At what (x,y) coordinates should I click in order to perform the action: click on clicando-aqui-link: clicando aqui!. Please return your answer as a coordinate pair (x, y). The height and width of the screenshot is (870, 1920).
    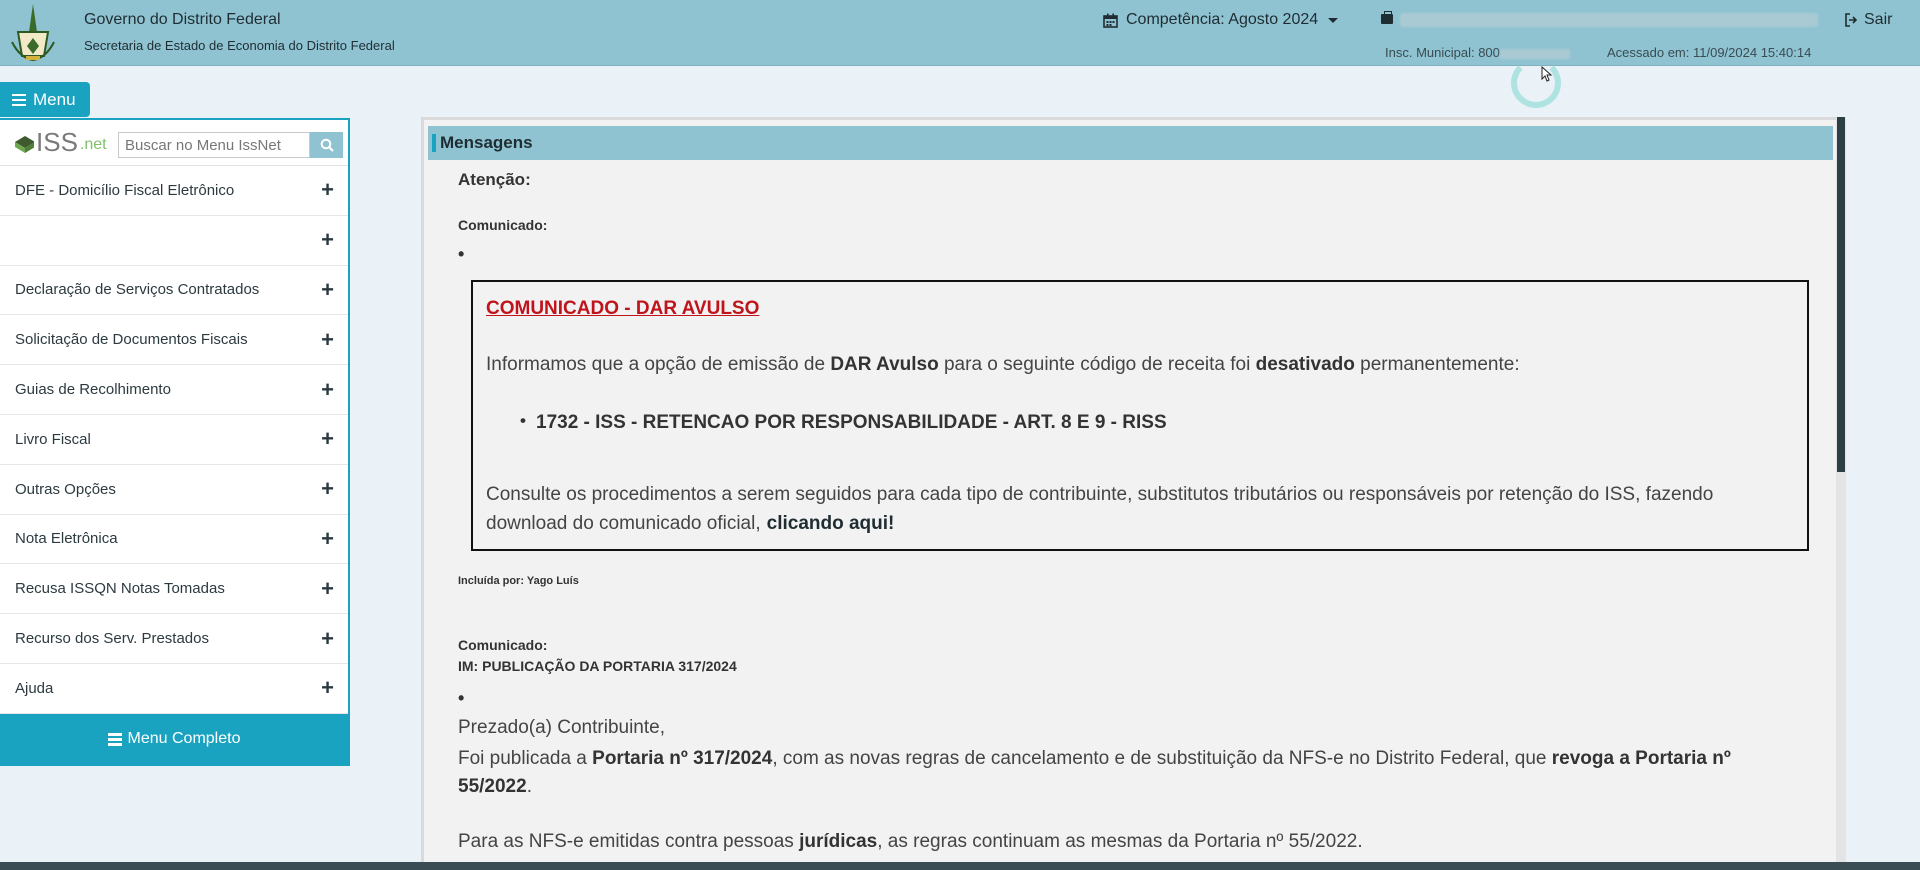
    Looking at the image, I should click on (831, 523).